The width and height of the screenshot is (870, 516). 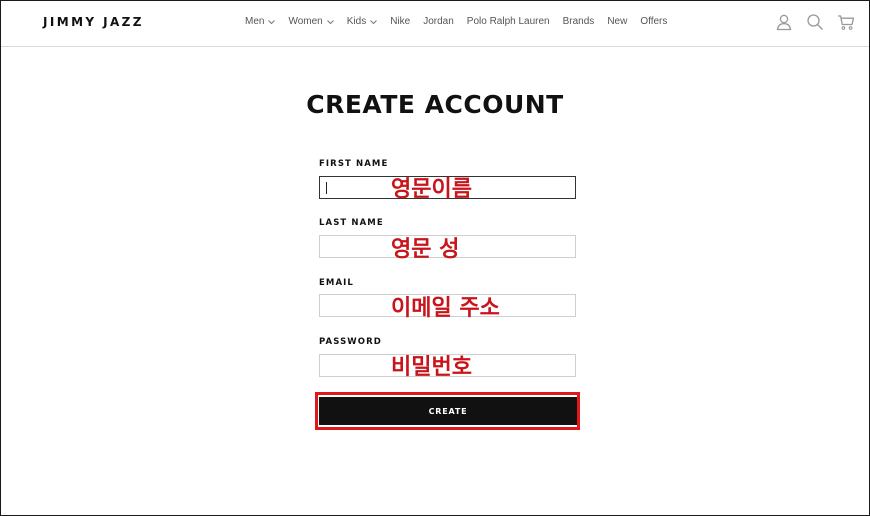 I want to click on nav-item-label: Brands, so click(x=578, y=21).